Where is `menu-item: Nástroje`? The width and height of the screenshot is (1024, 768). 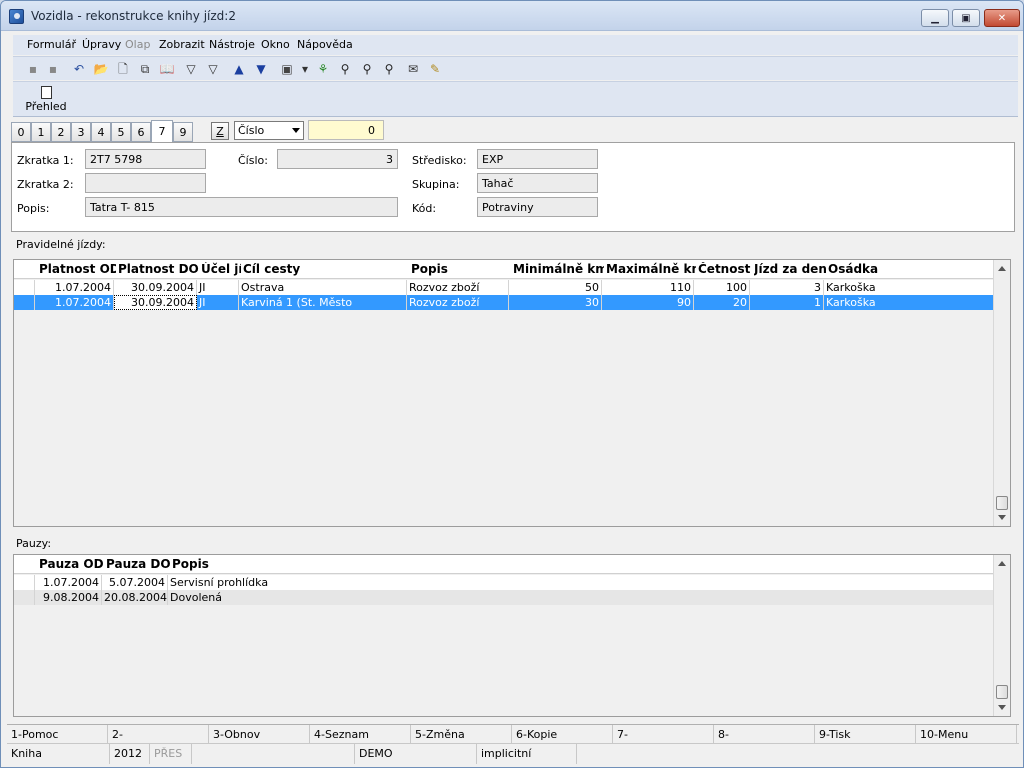 menu-item: Nástroje is located at coordinates (232, 44).